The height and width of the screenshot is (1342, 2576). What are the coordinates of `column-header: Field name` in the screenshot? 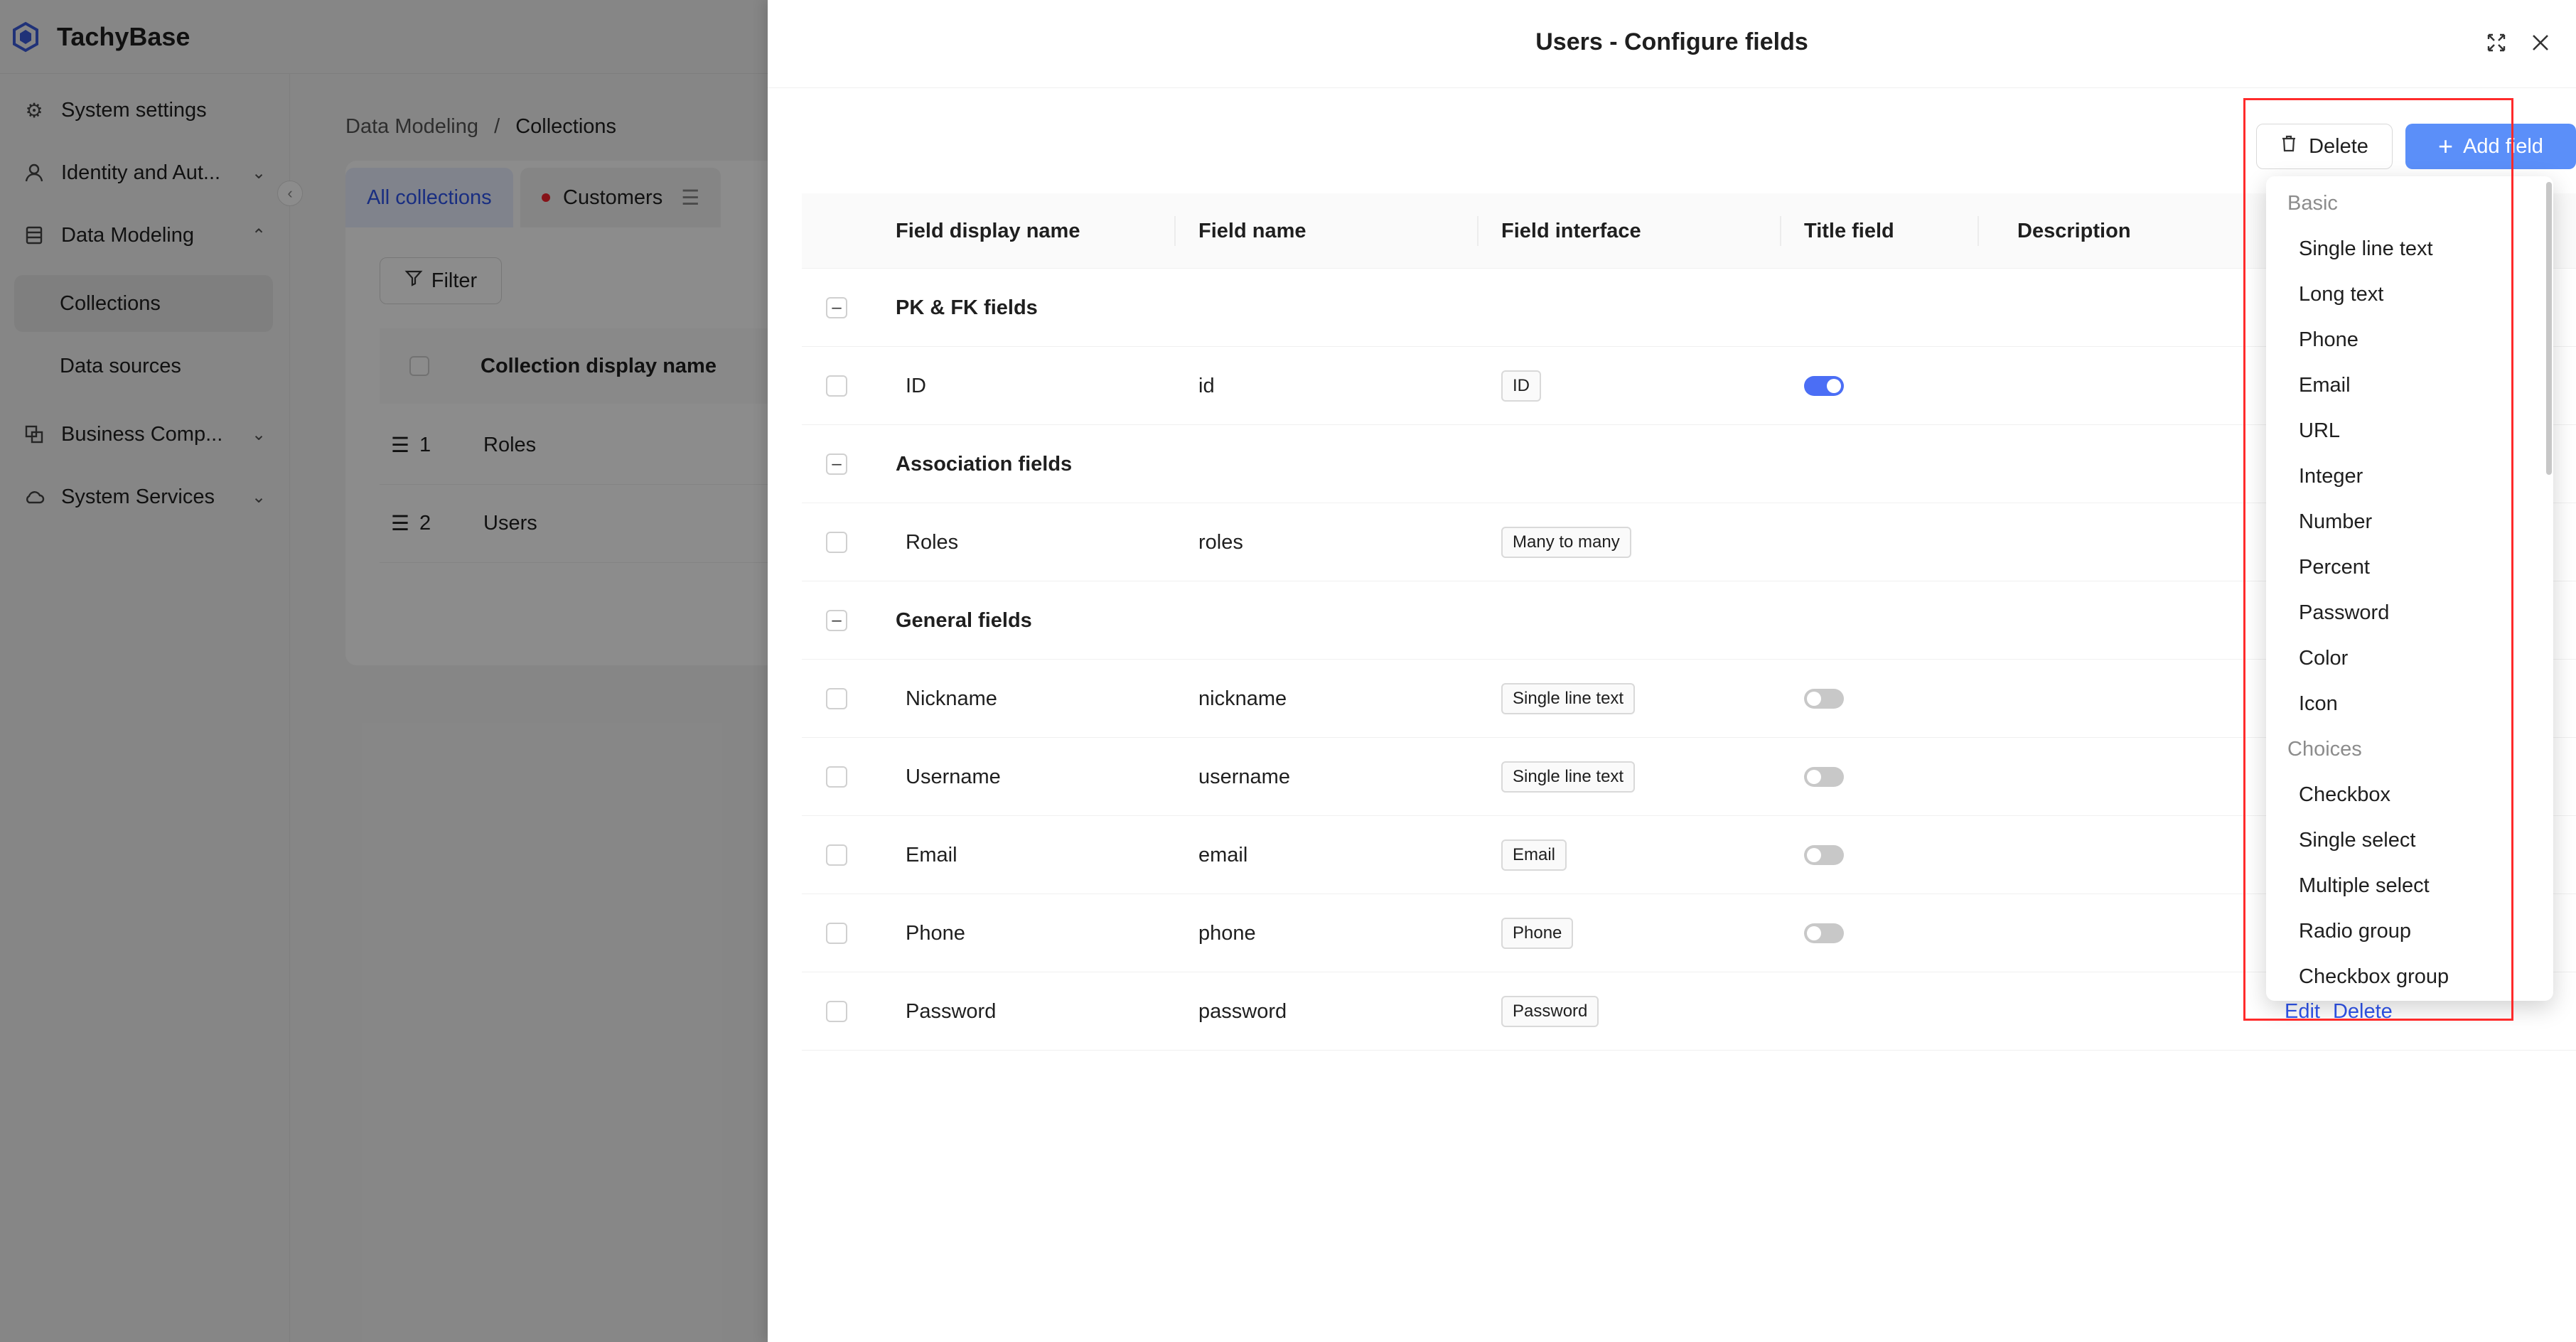 It's located at (1252, 231).